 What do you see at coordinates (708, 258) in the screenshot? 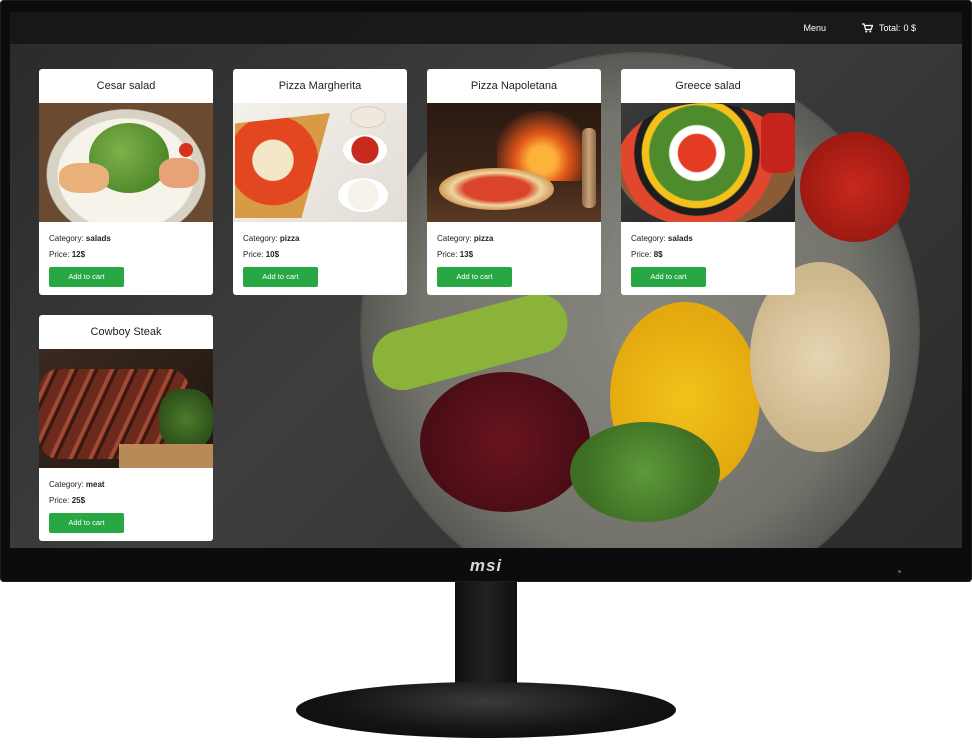
I see `price-line: Price: 8$` at bounding box center [708, 258].